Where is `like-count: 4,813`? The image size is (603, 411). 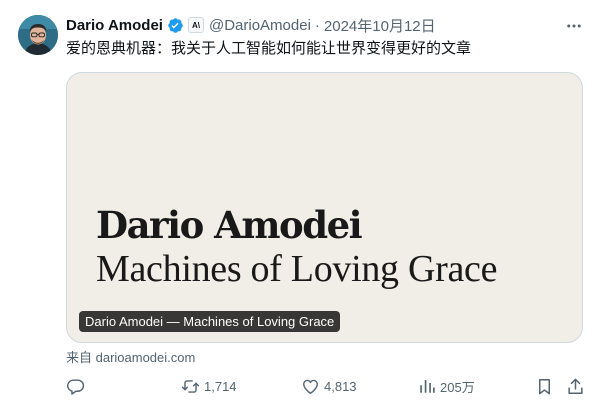 like-count: 4,813 is located at coordinates (340, 386).